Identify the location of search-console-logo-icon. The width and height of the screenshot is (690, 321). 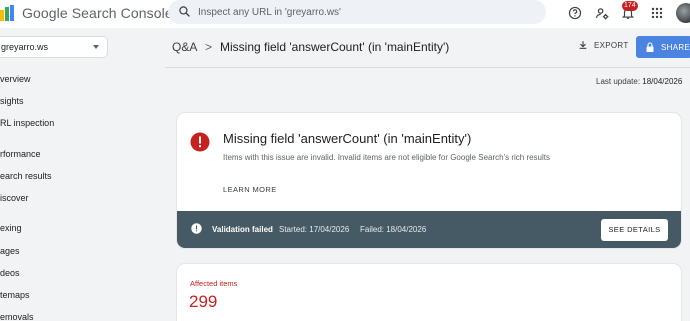
(7, 13).